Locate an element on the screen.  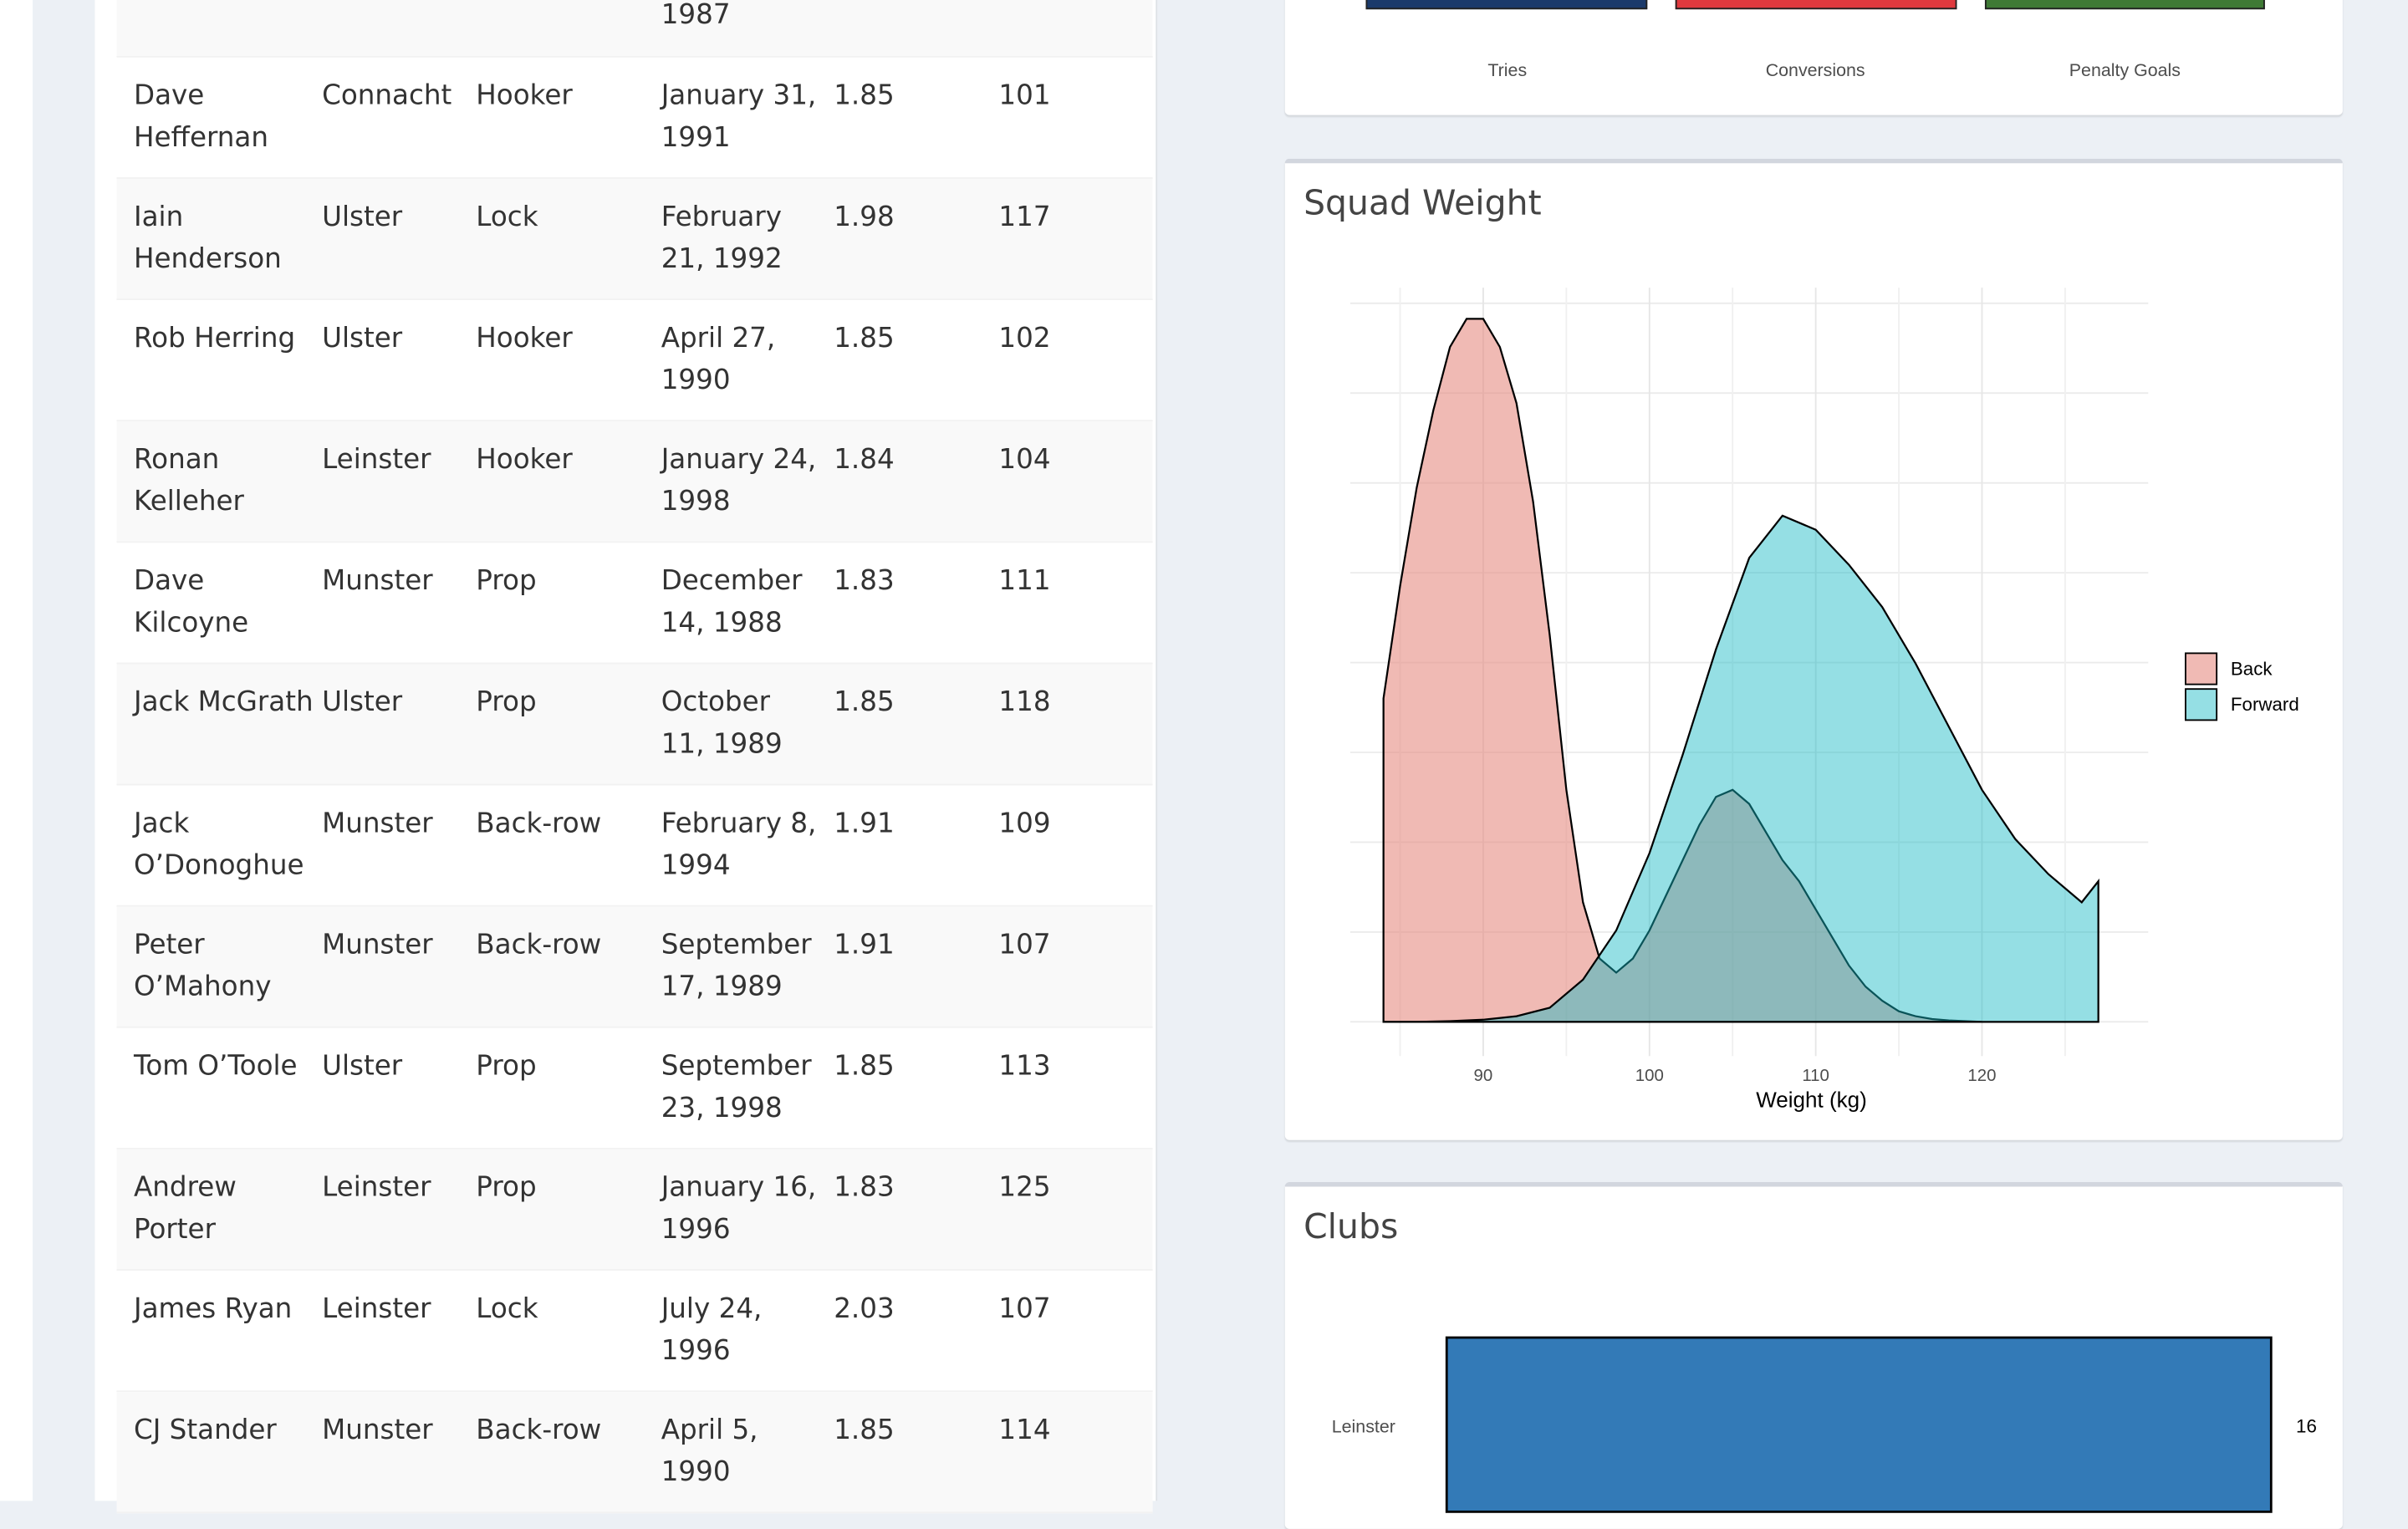
table-cell-weight: 101 is located at coordinates (1025, 96).